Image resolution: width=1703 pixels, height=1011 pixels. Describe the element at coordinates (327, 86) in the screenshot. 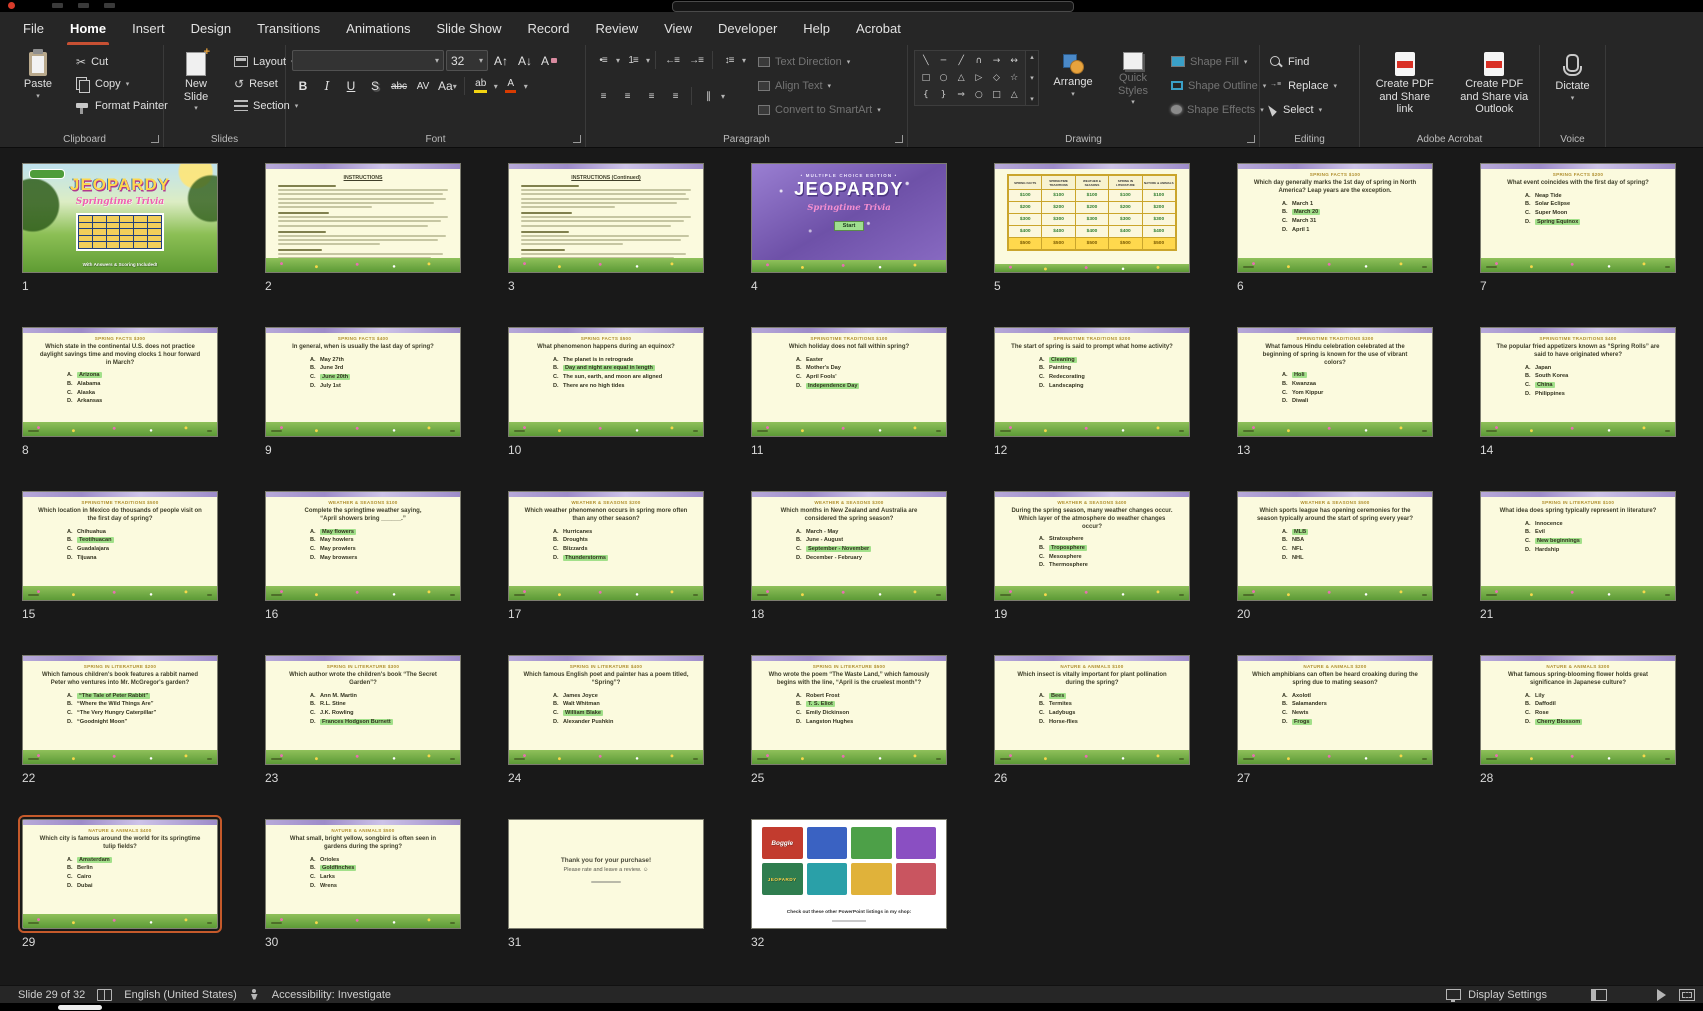

I see `italic-button: I` at that location.